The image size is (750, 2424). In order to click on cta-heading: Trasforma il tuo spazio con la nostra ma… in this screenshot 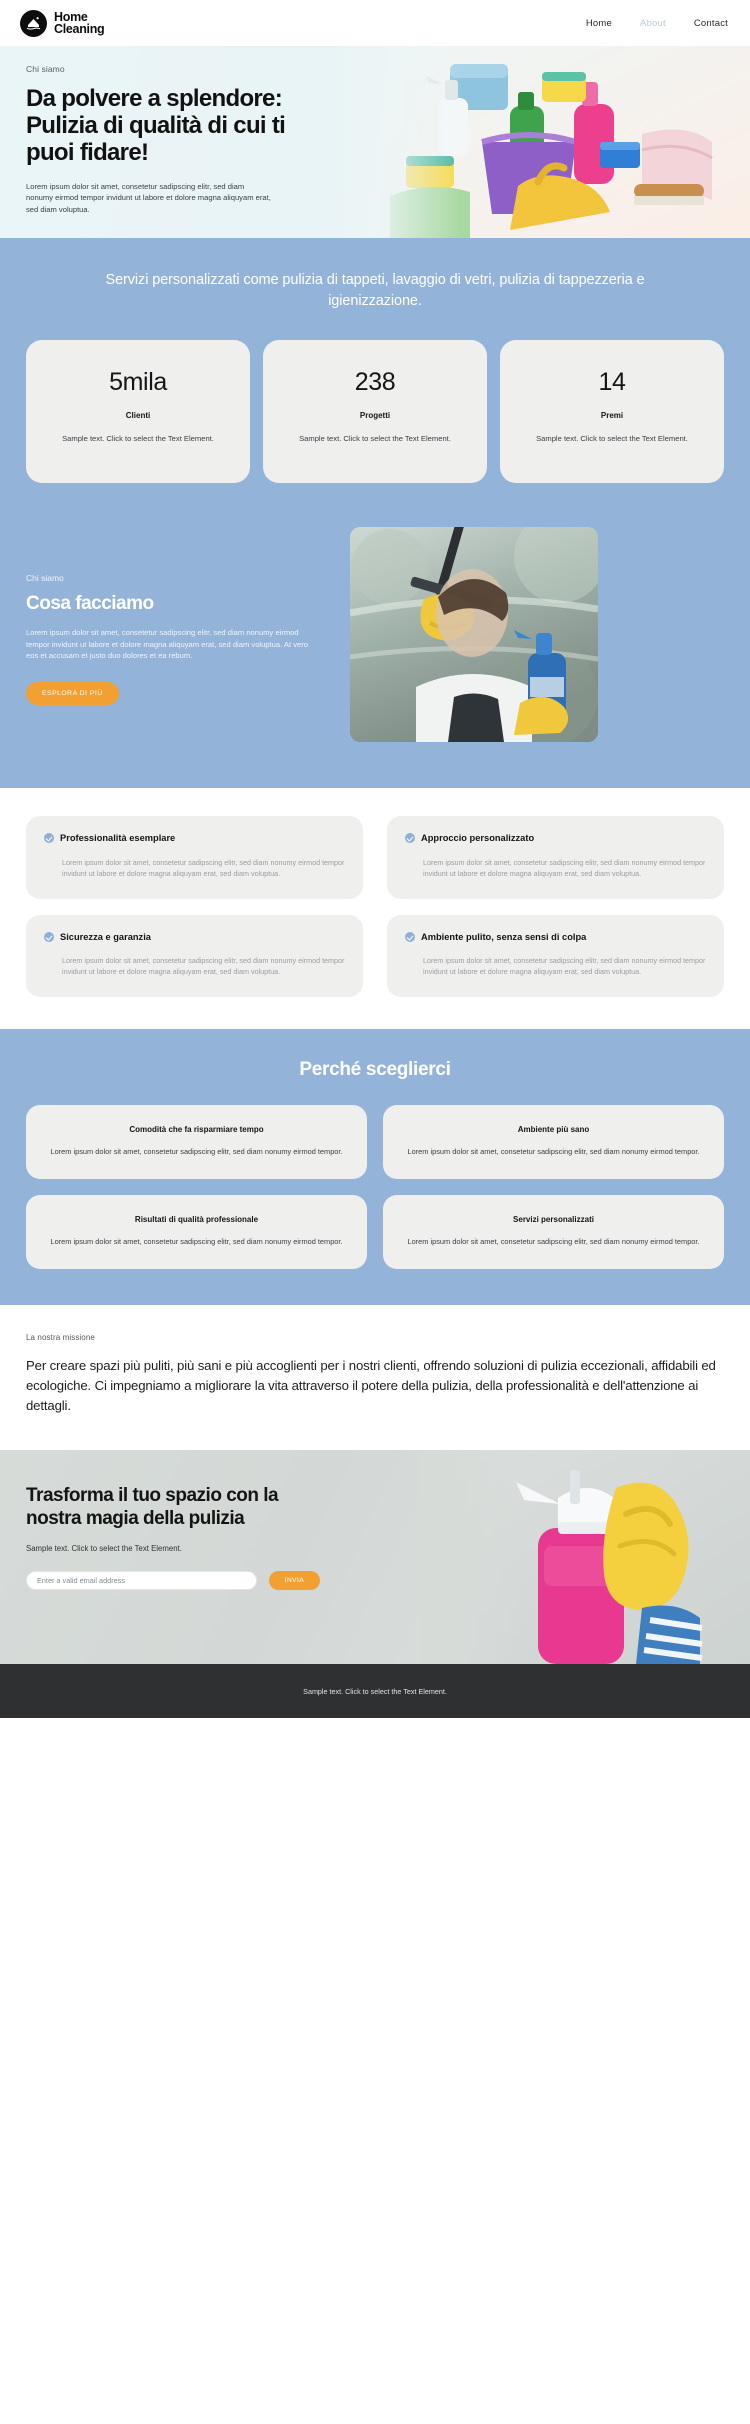, I will do `click(152, 1507)`.